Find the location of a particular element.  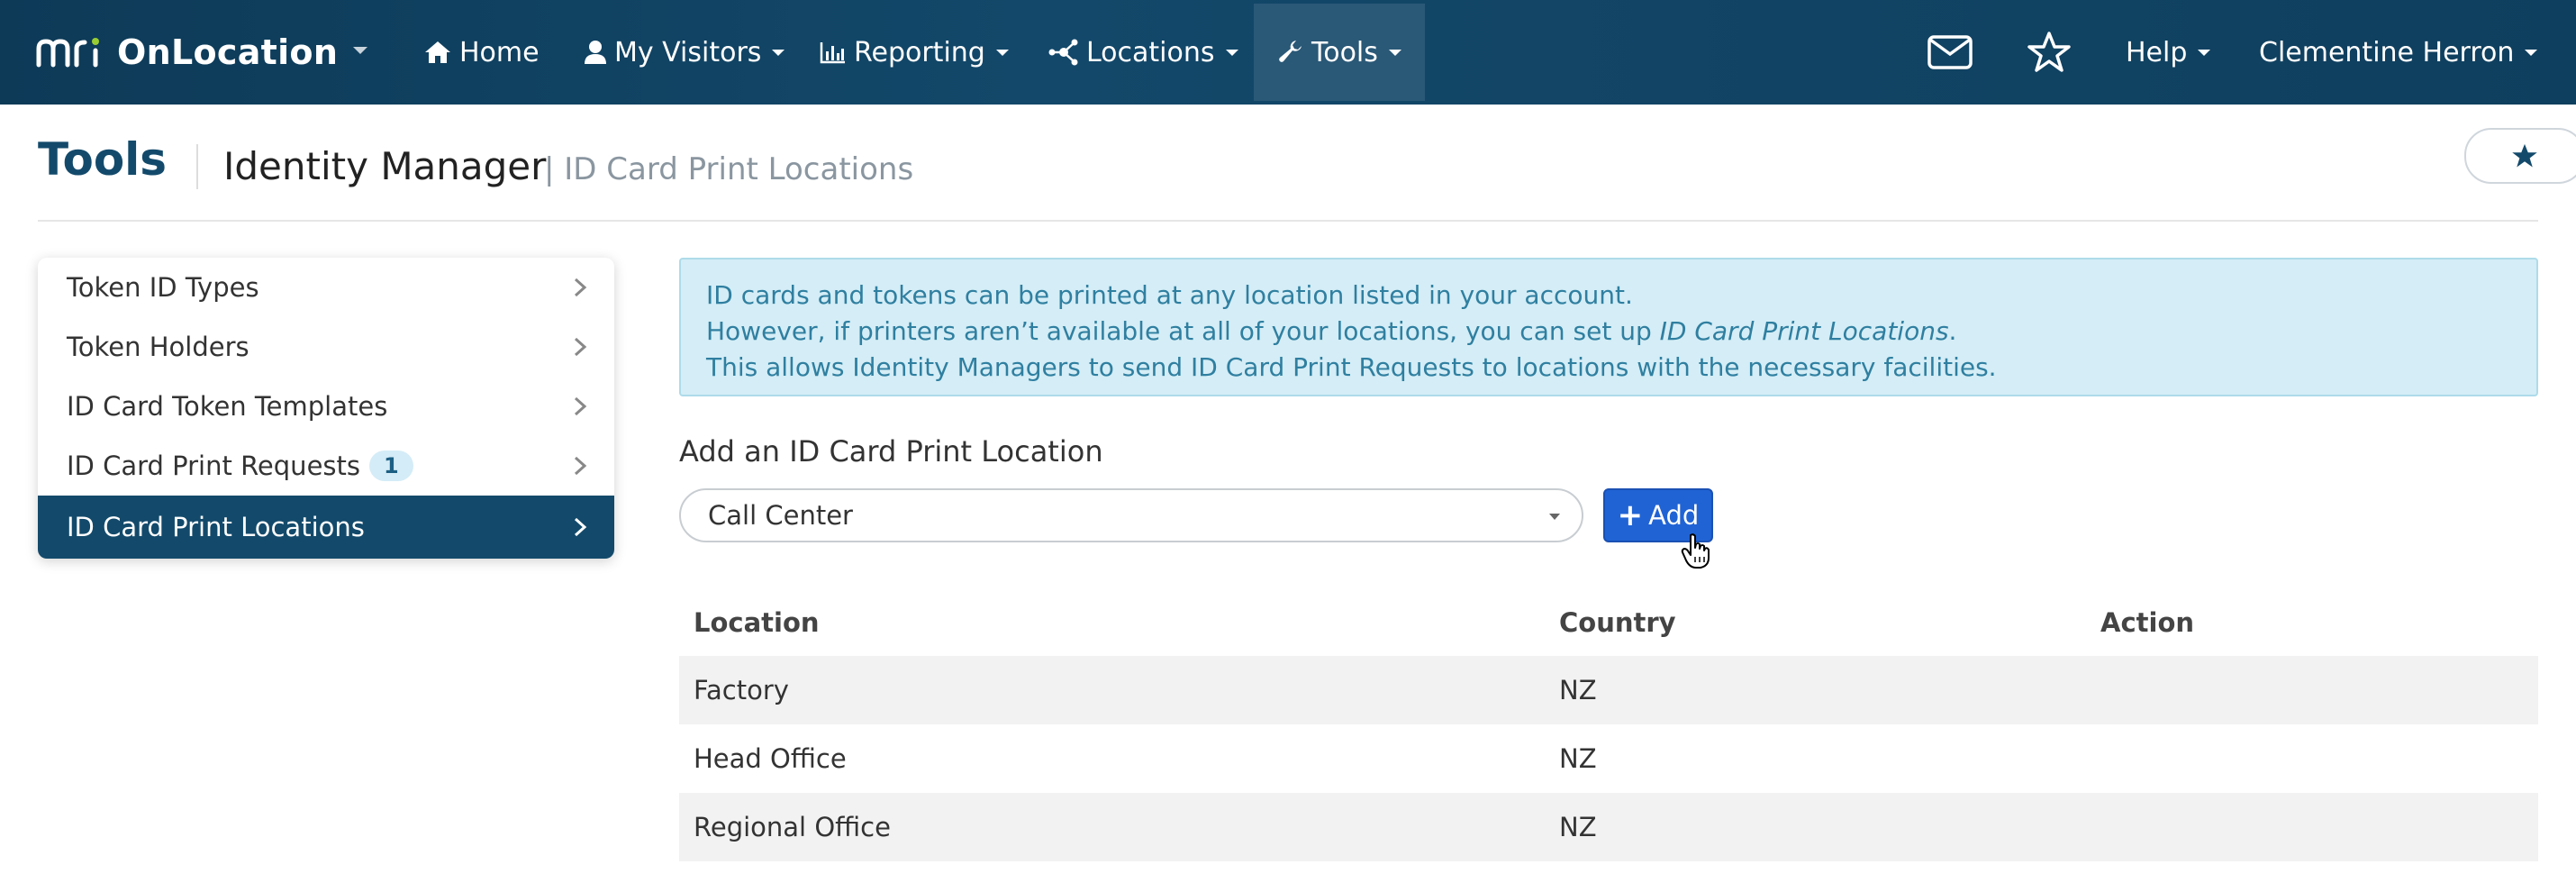

star-icon is located at coordinates (2525, 155).